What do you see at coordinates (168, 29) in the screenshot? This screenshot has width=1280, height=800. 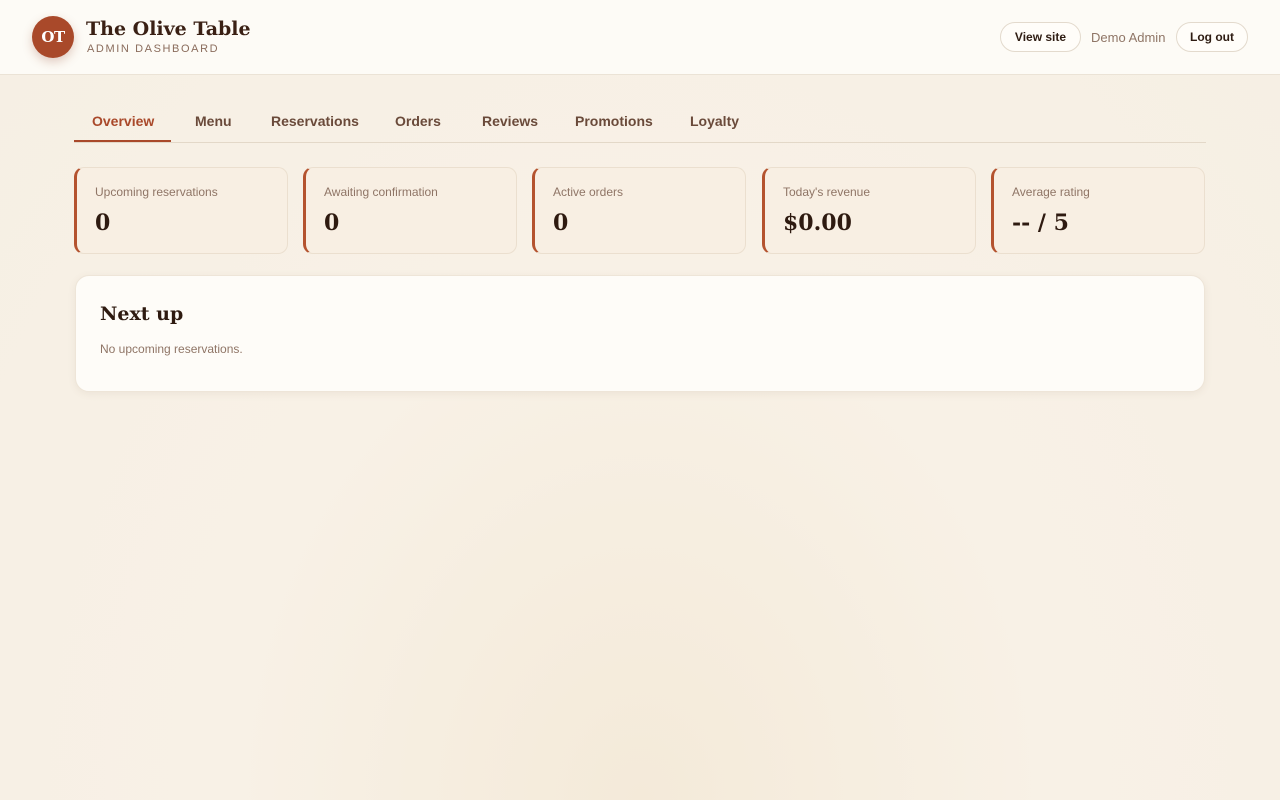 I see `brand-title: The Olive Table` at bounding box center [168, 29].